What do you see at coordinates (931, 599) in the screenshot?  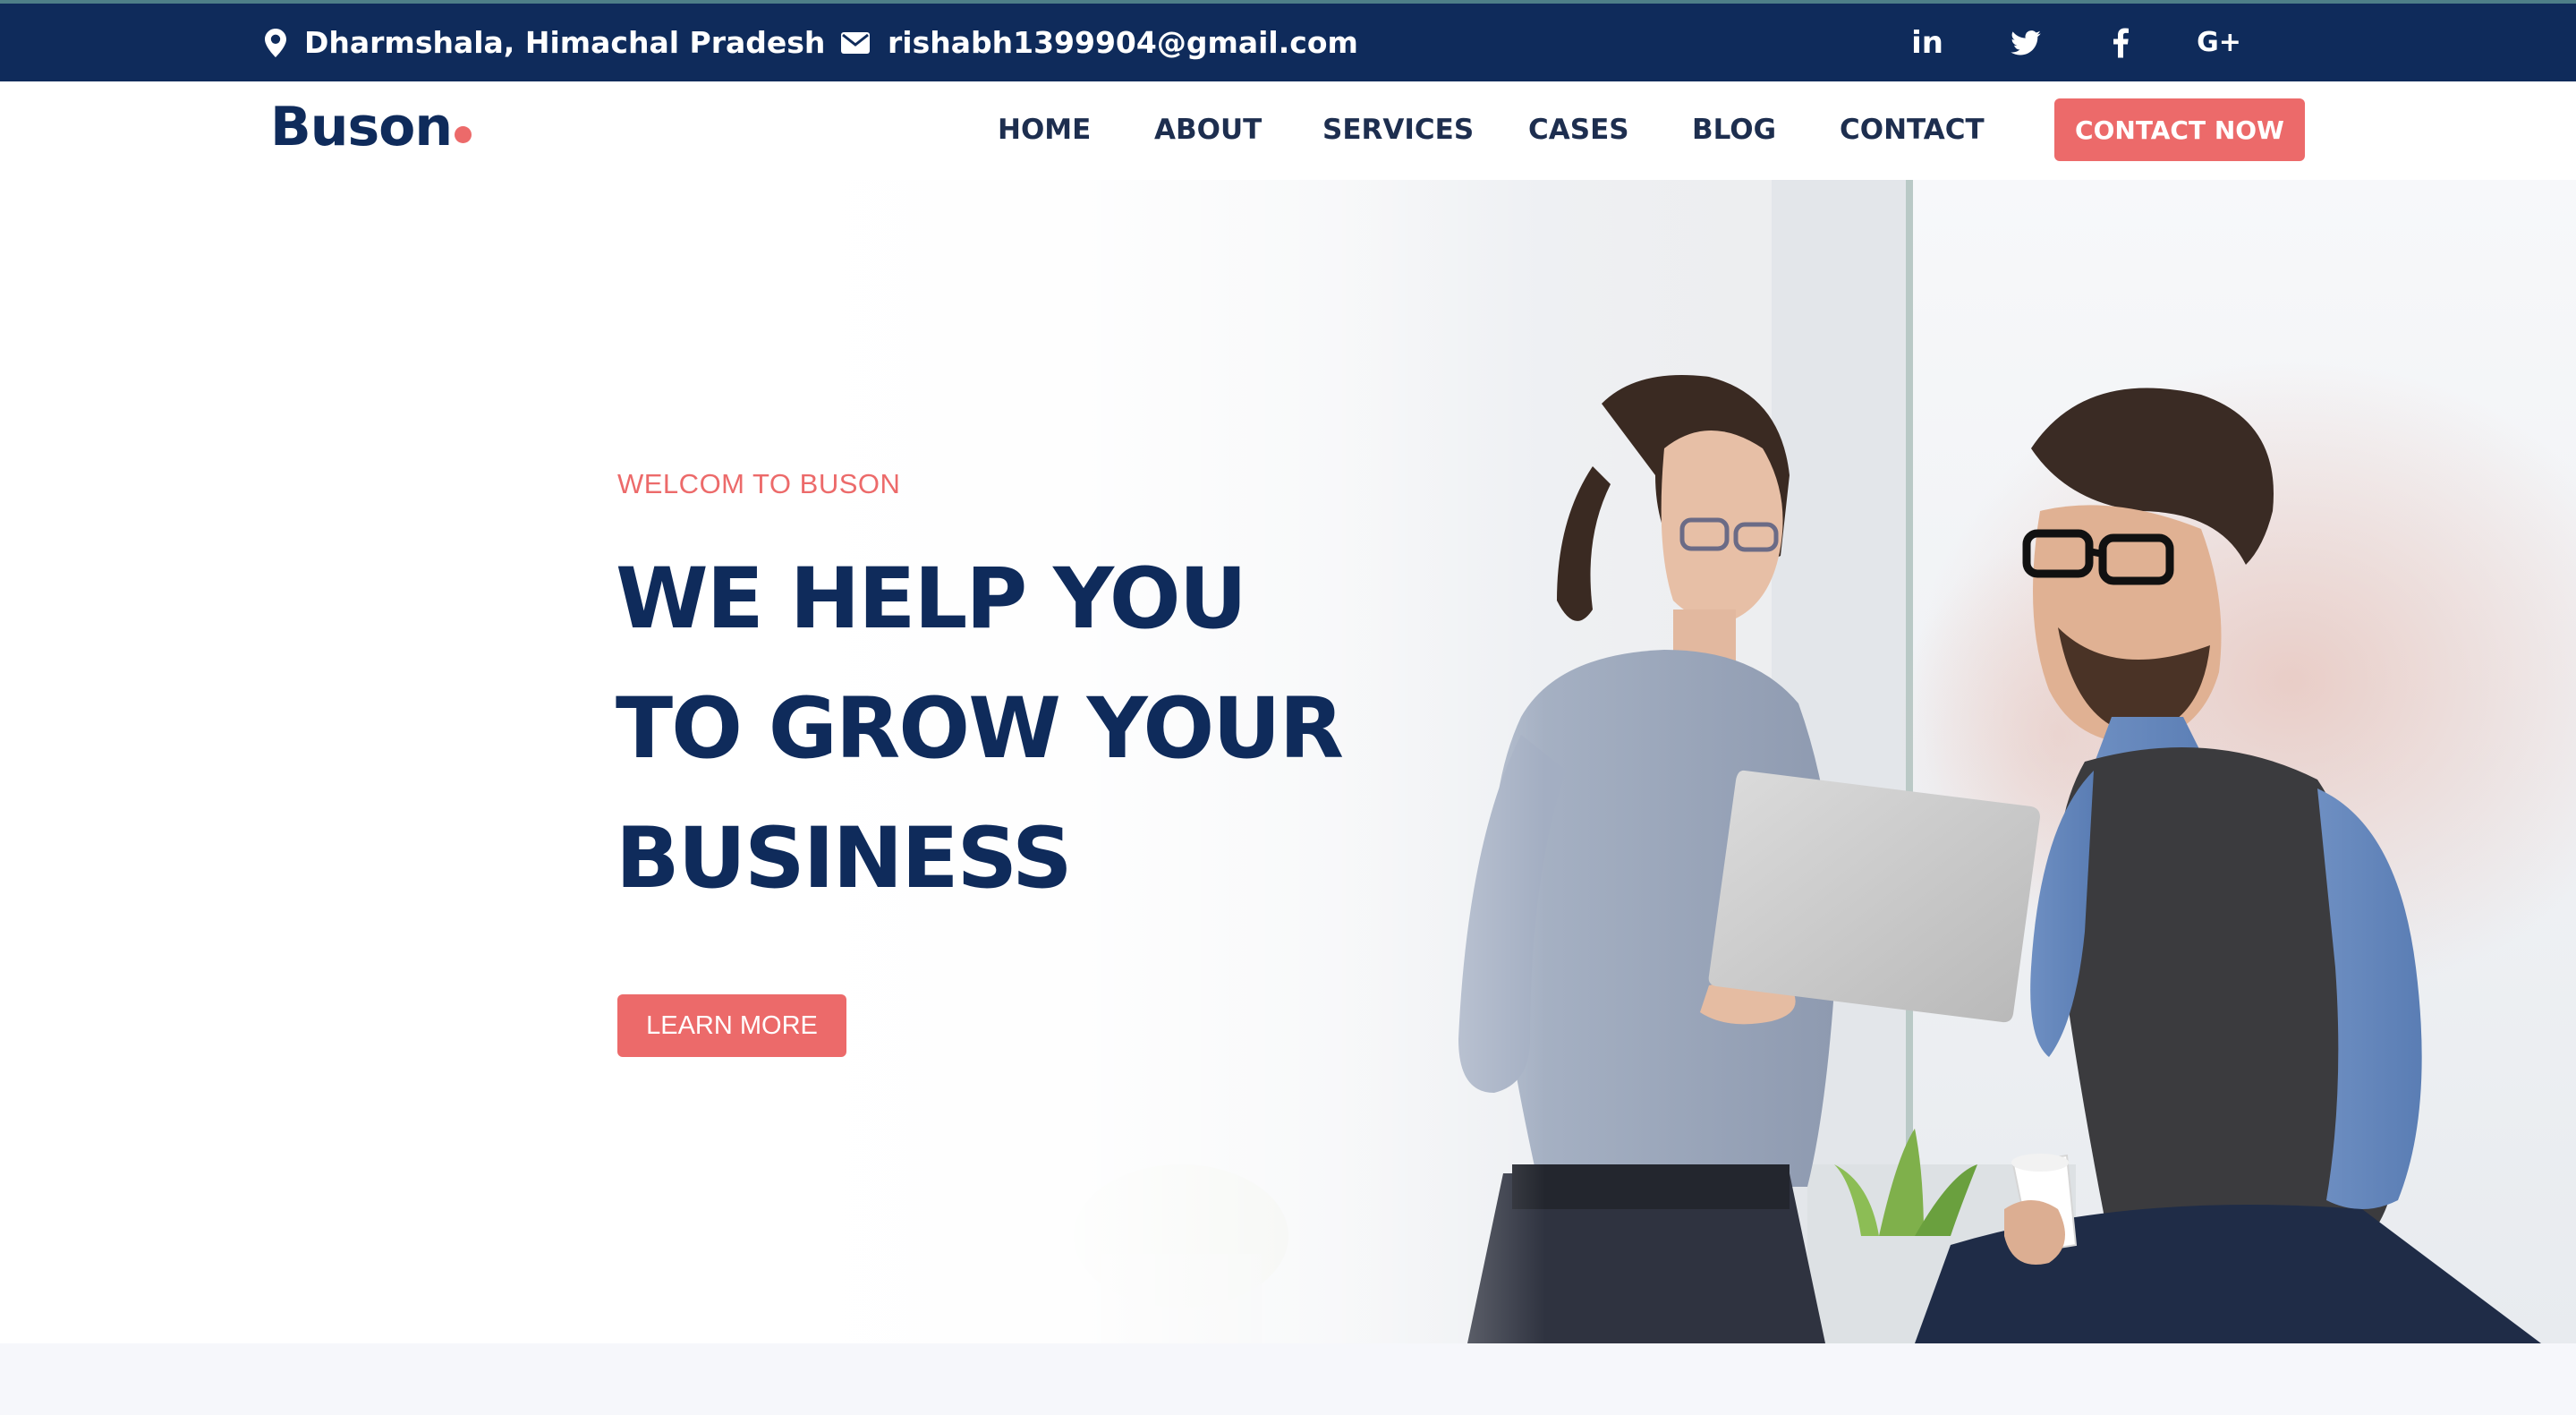 I see `hero-headline-line-1: WE HELP YOU` at bounding box center [931, 599].